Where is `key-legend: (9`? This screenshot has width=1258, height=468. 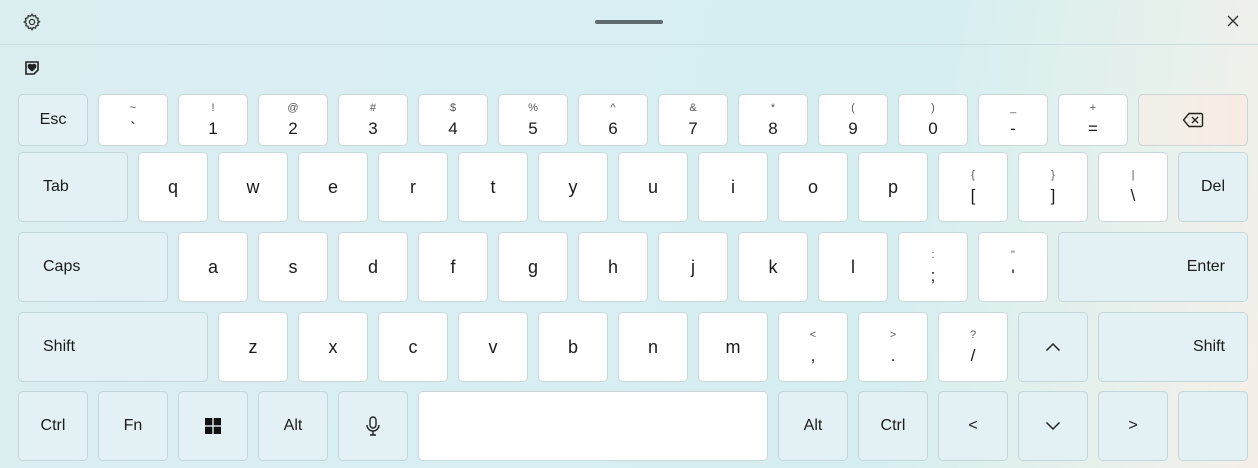
key-legend: (9 is located at coordinates (853, 120).